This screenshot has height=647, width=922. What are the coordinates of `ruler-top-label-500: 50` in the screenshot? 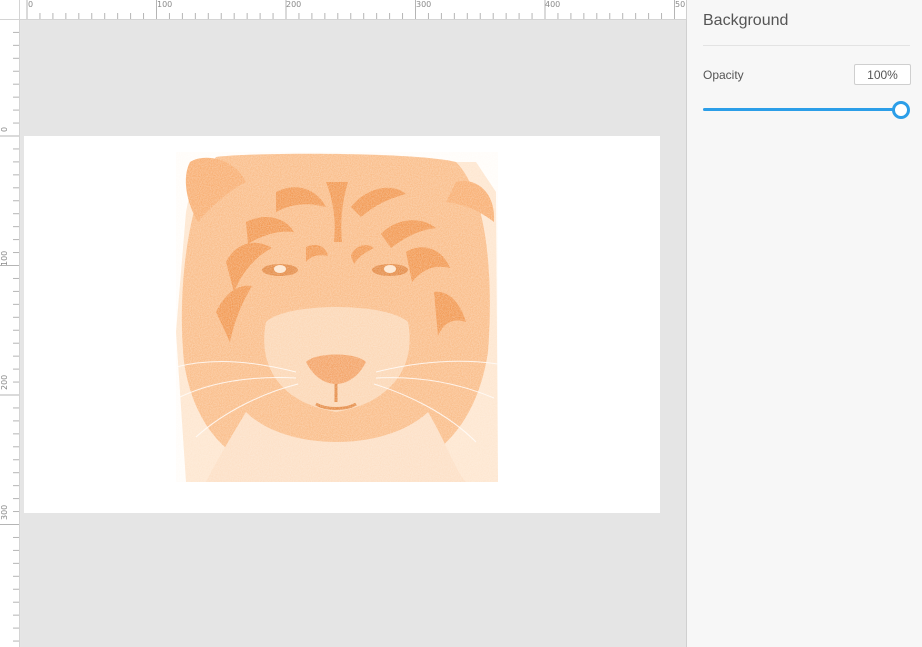 It's located at (680, 4).